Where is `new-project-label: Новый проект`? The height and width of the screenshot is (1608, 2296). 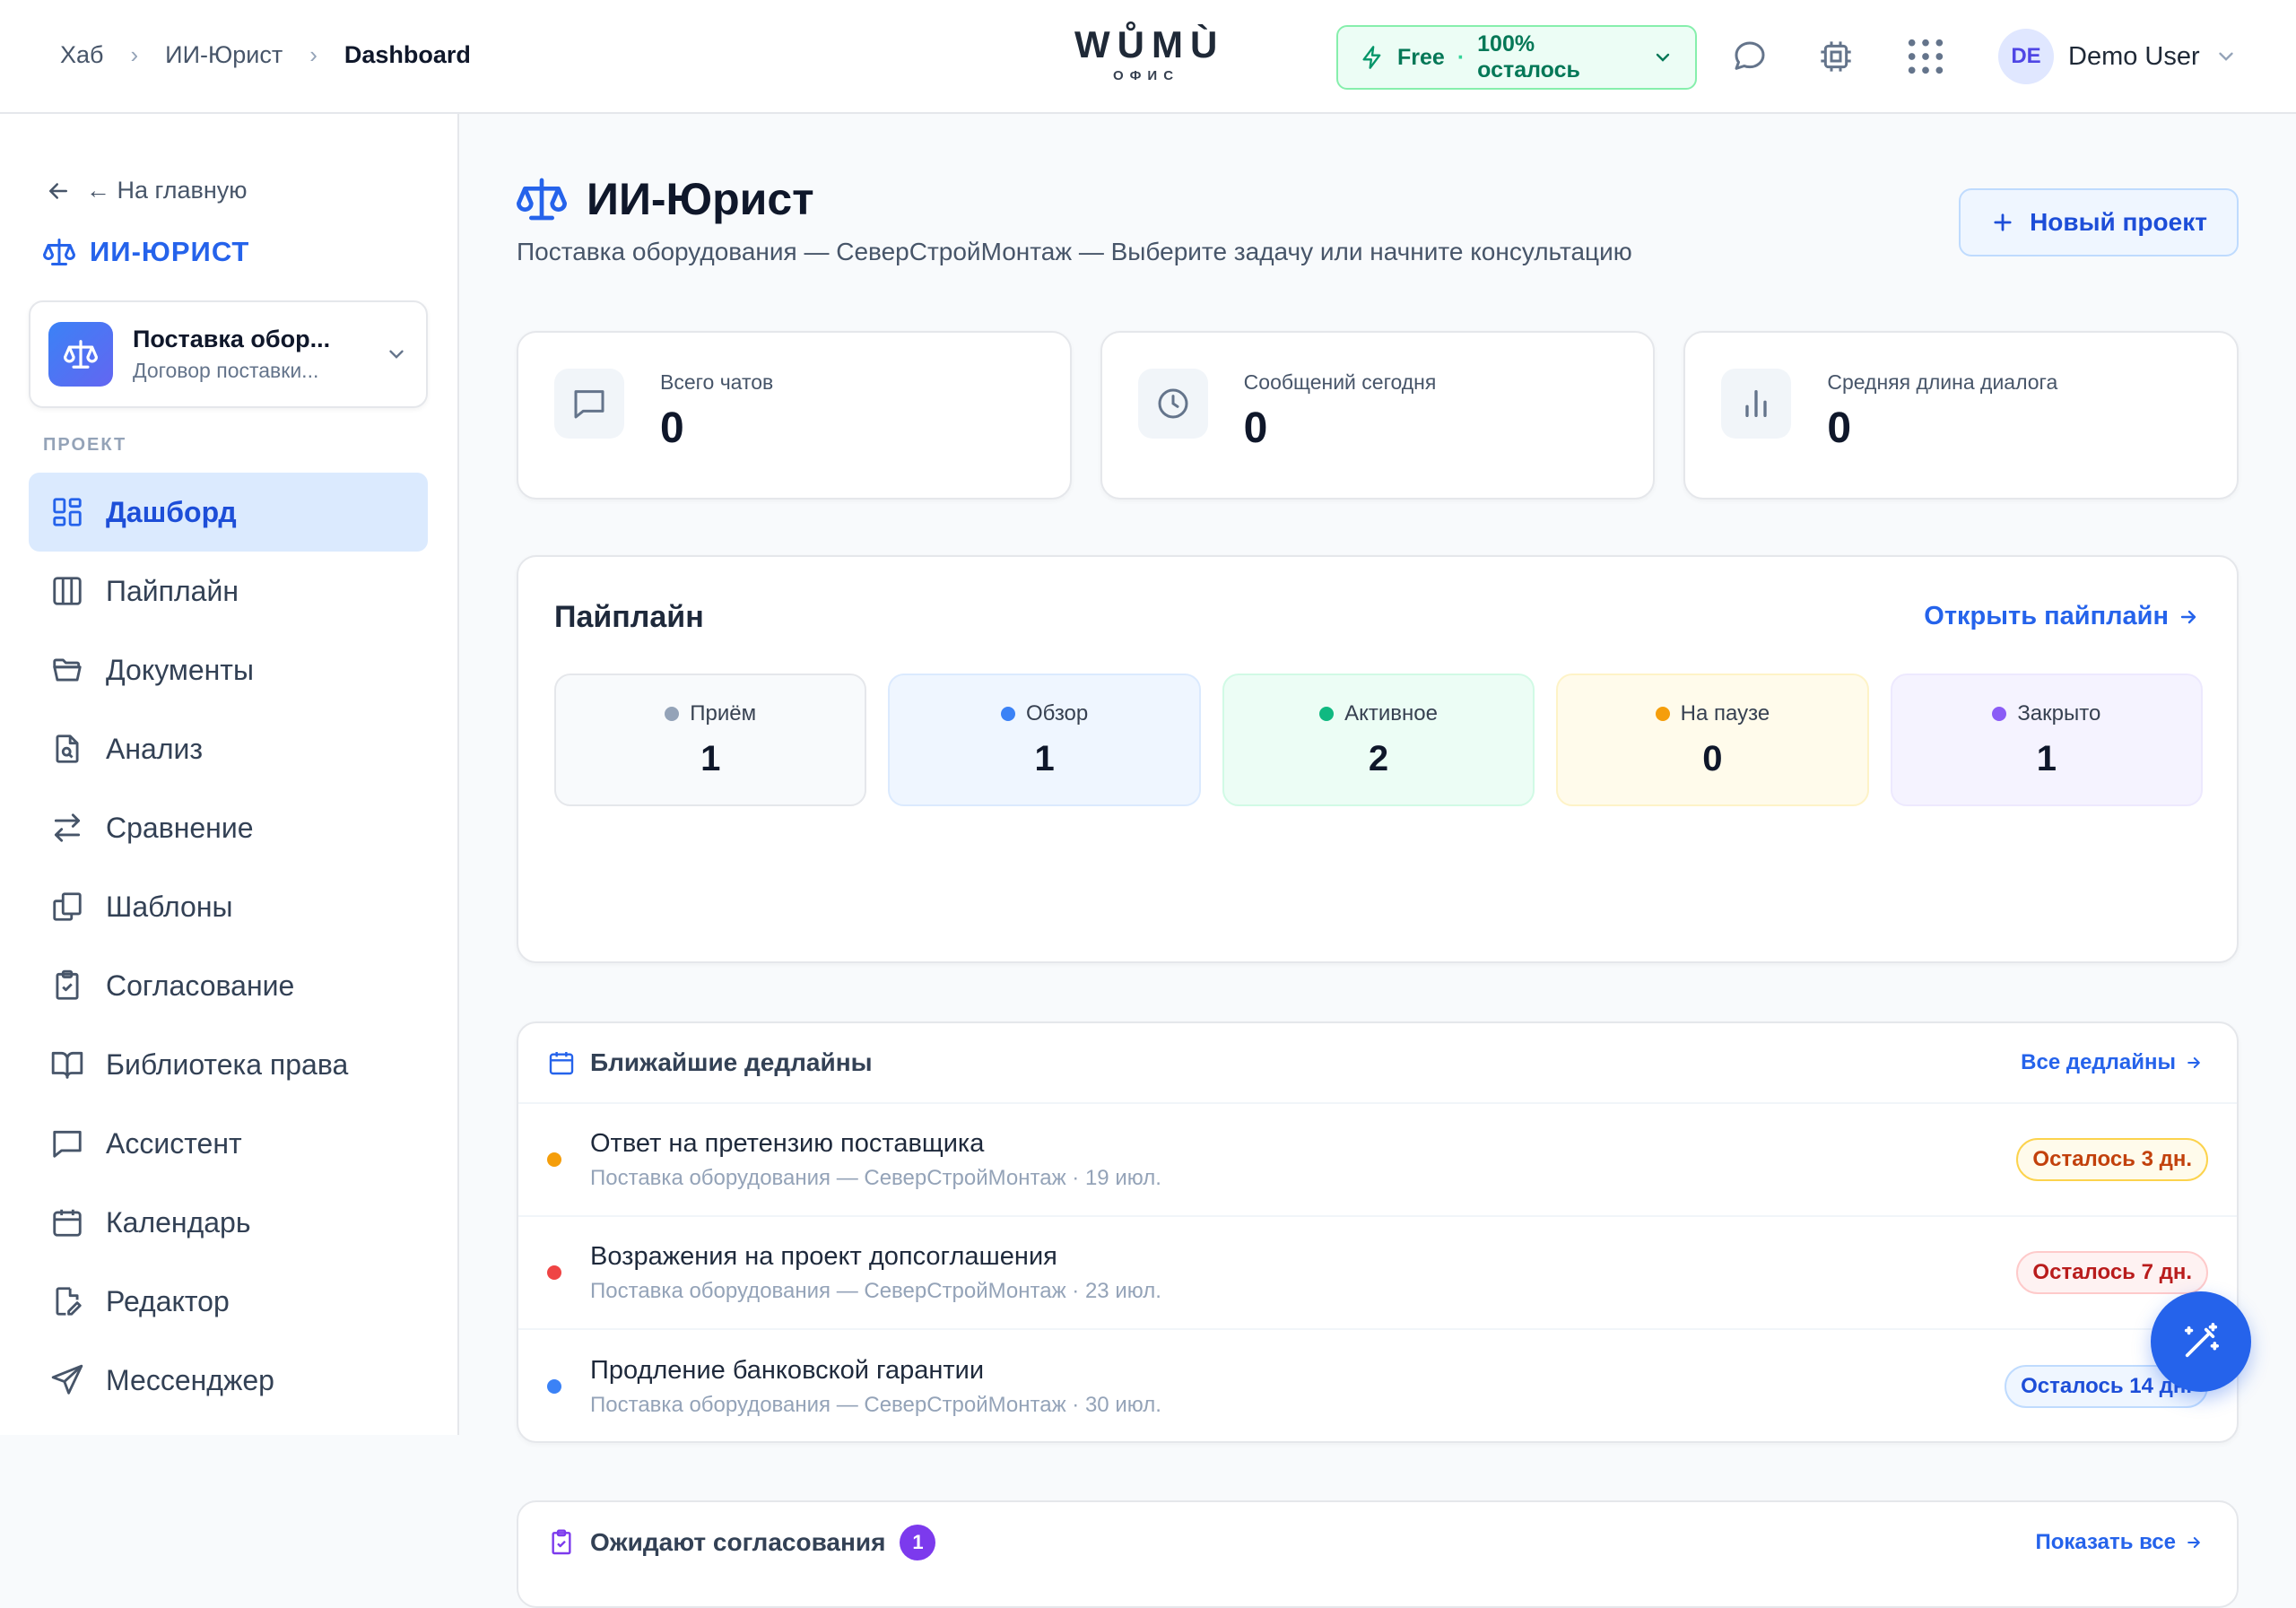
new-project-label: Новый проект is located at coordinates (2118, 222).